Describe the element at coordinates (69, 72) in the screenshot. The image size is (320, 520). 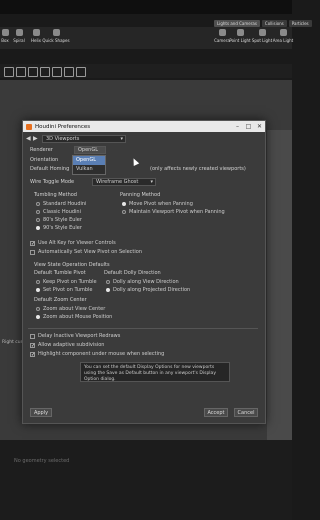
I see `pose-icon` at that location.